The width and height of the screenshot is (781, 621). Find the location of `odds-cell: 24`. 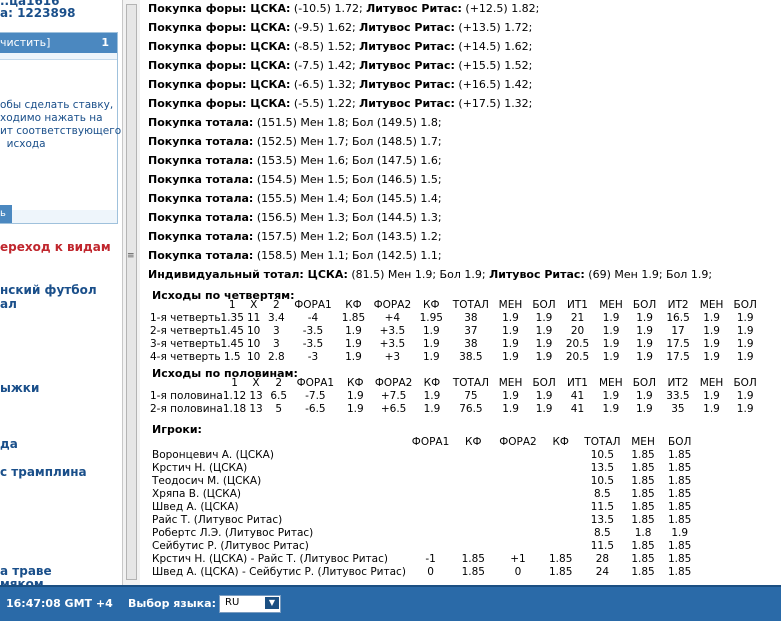

odds-cell: 24 is located at coordinates (602, 572).